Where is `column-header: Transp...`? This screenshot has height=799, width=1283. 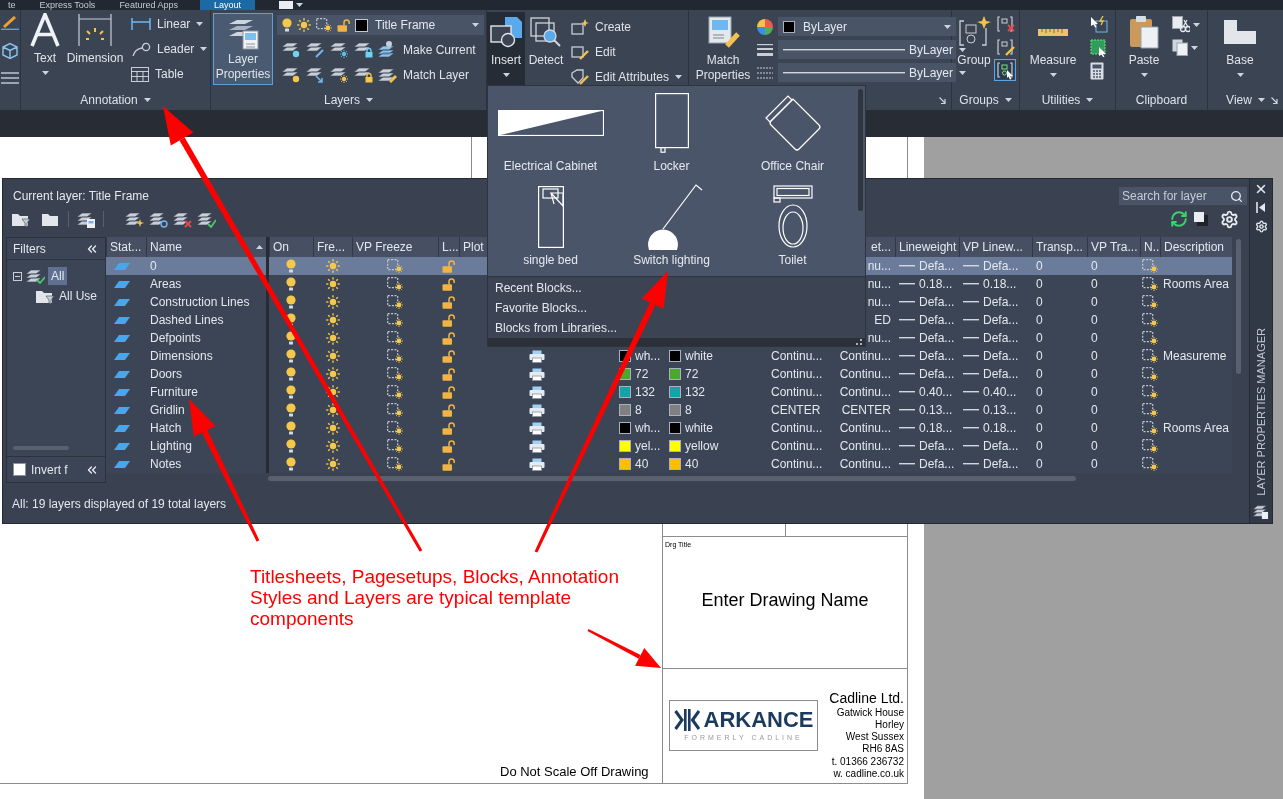
column-header: Transp... is located at coordinates (1060, 247).